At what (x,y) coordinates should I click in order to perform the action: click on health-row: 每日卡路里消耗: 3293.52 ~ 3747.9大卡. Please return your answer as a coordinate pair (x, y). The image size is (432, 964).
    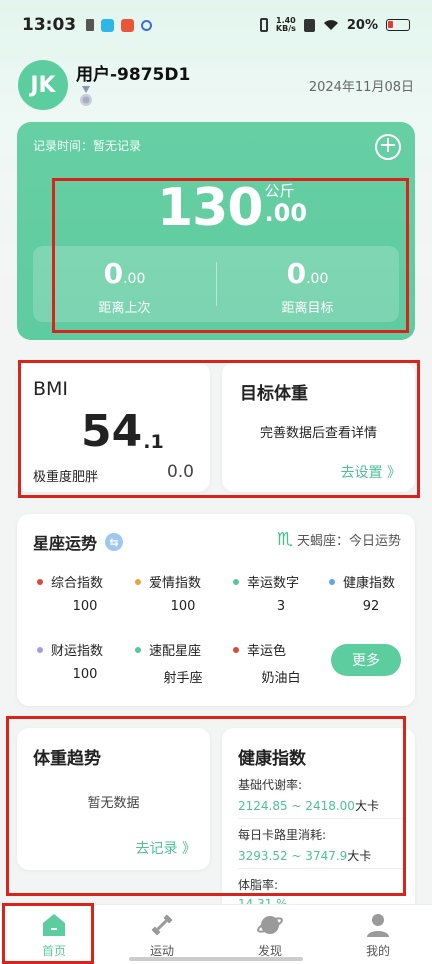
    Looking at the image, I should click on (323, 845).